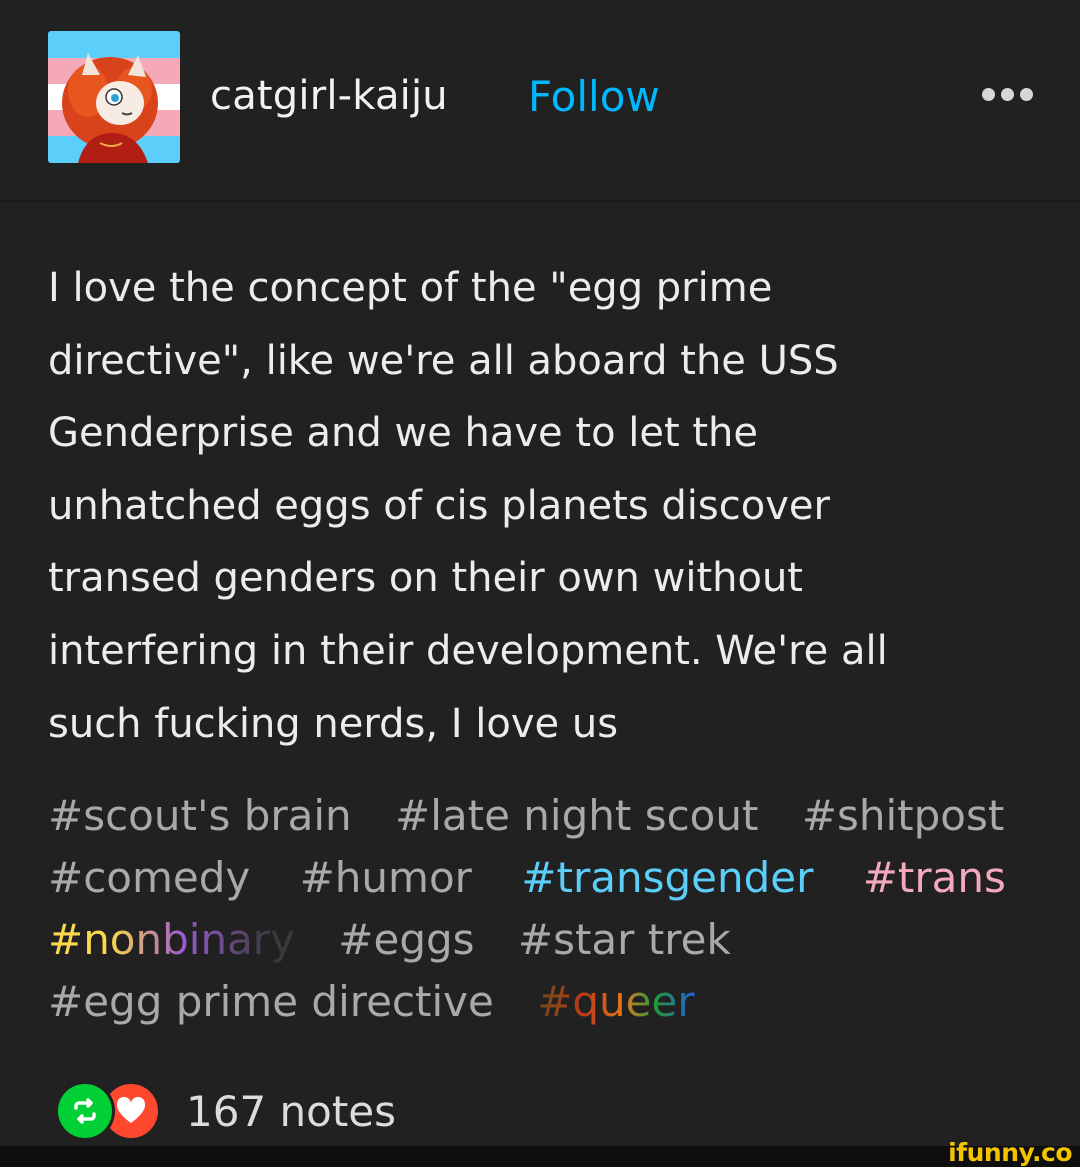 The width and height of the screenshot is (1080, 1167). Describe the element at coordinates (439, 505) in the screenshot. I see `post-text-line: unhatched eggs of cis planets discover` at that location.